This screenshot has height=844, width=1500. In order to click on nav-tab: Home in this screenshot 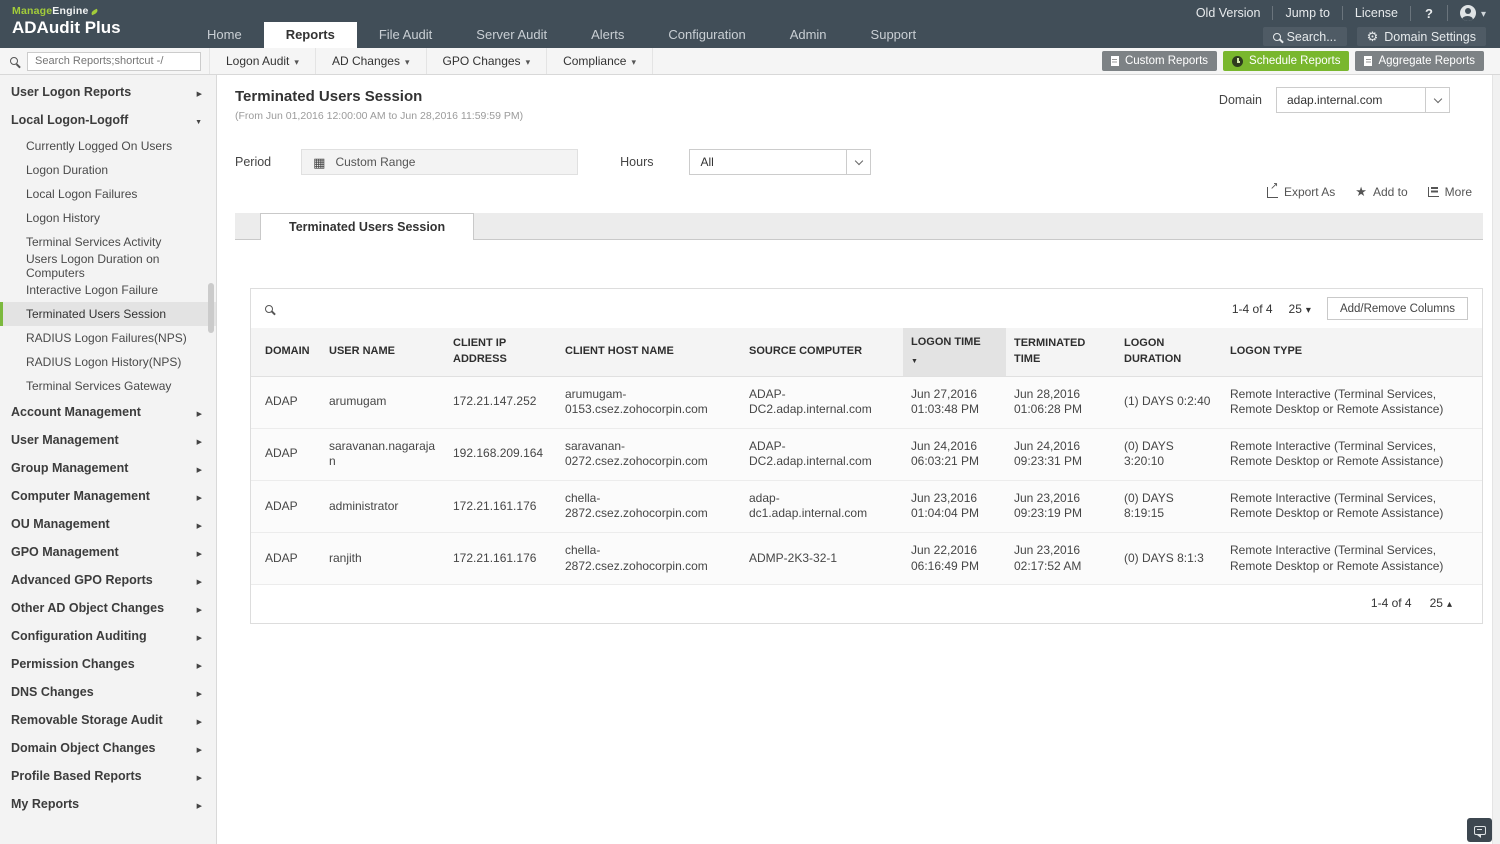, I will do `click(224, 35)`.